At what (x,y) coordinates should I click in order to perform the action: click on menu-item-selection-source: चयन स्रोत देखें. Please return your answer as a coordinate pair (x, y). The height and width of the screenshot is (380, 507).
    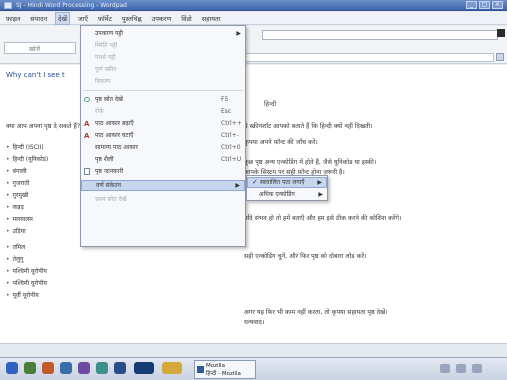
    Looking at the image, I should click on (163, 199).